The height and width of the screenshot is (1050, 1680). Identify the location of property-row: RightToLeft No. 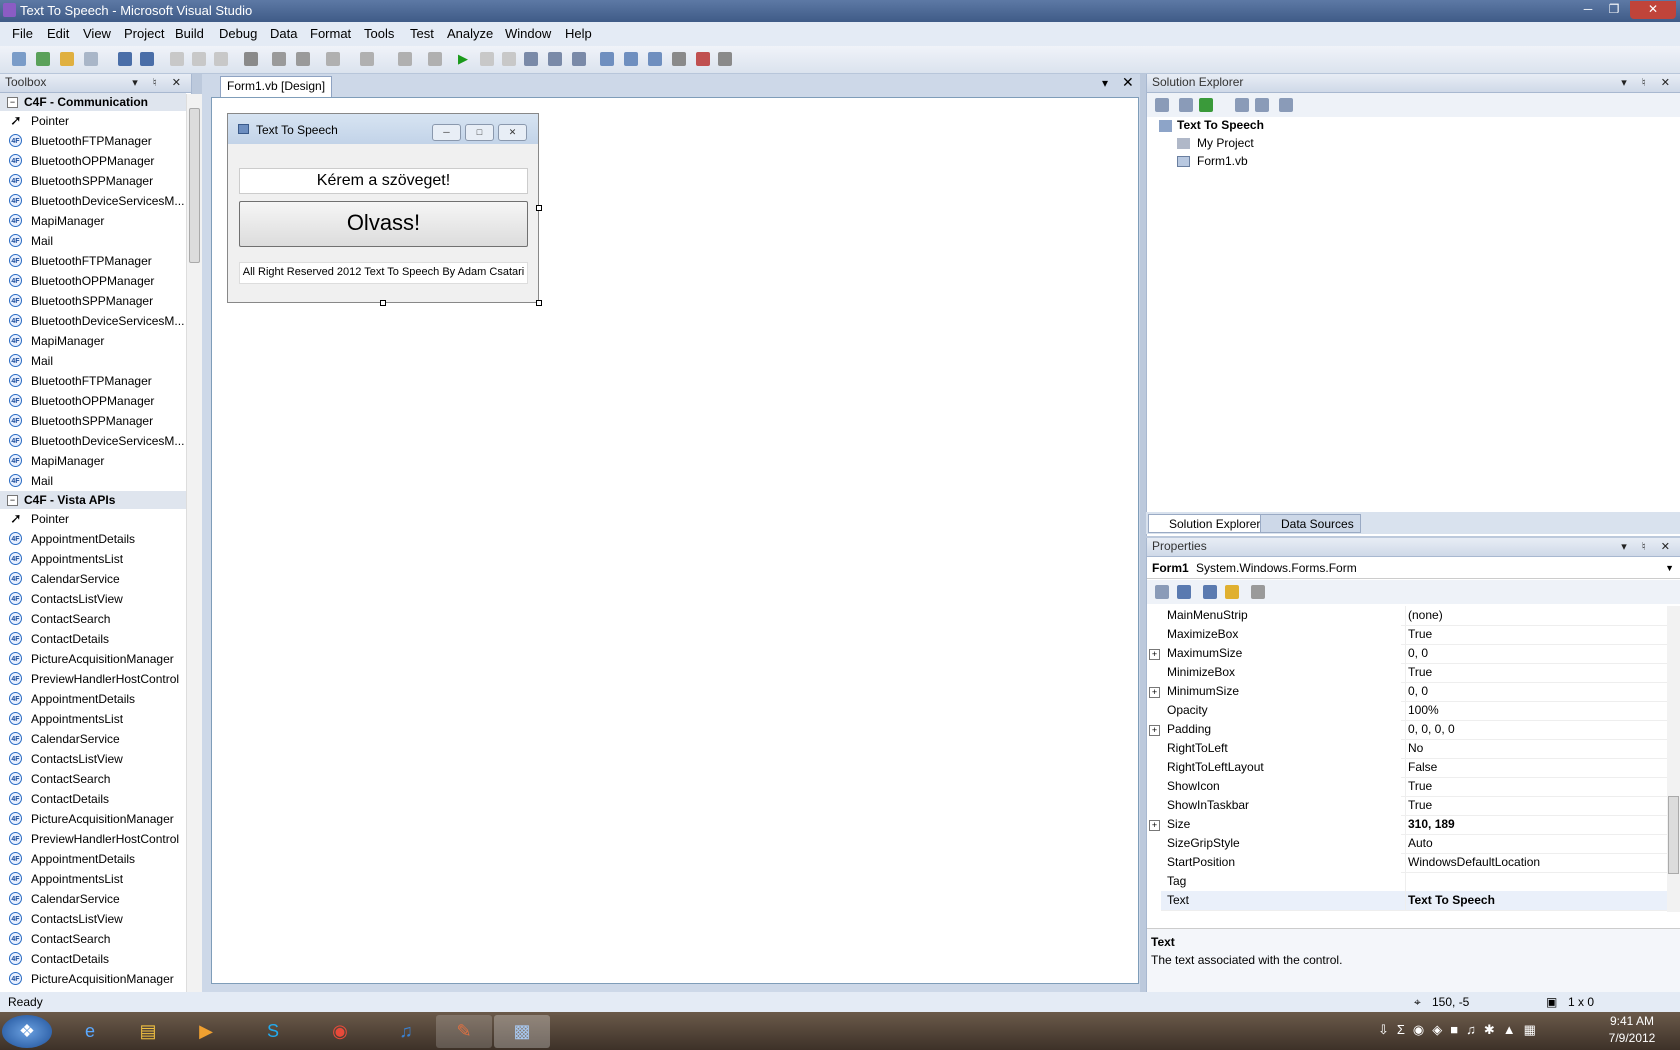
(1414, 749).